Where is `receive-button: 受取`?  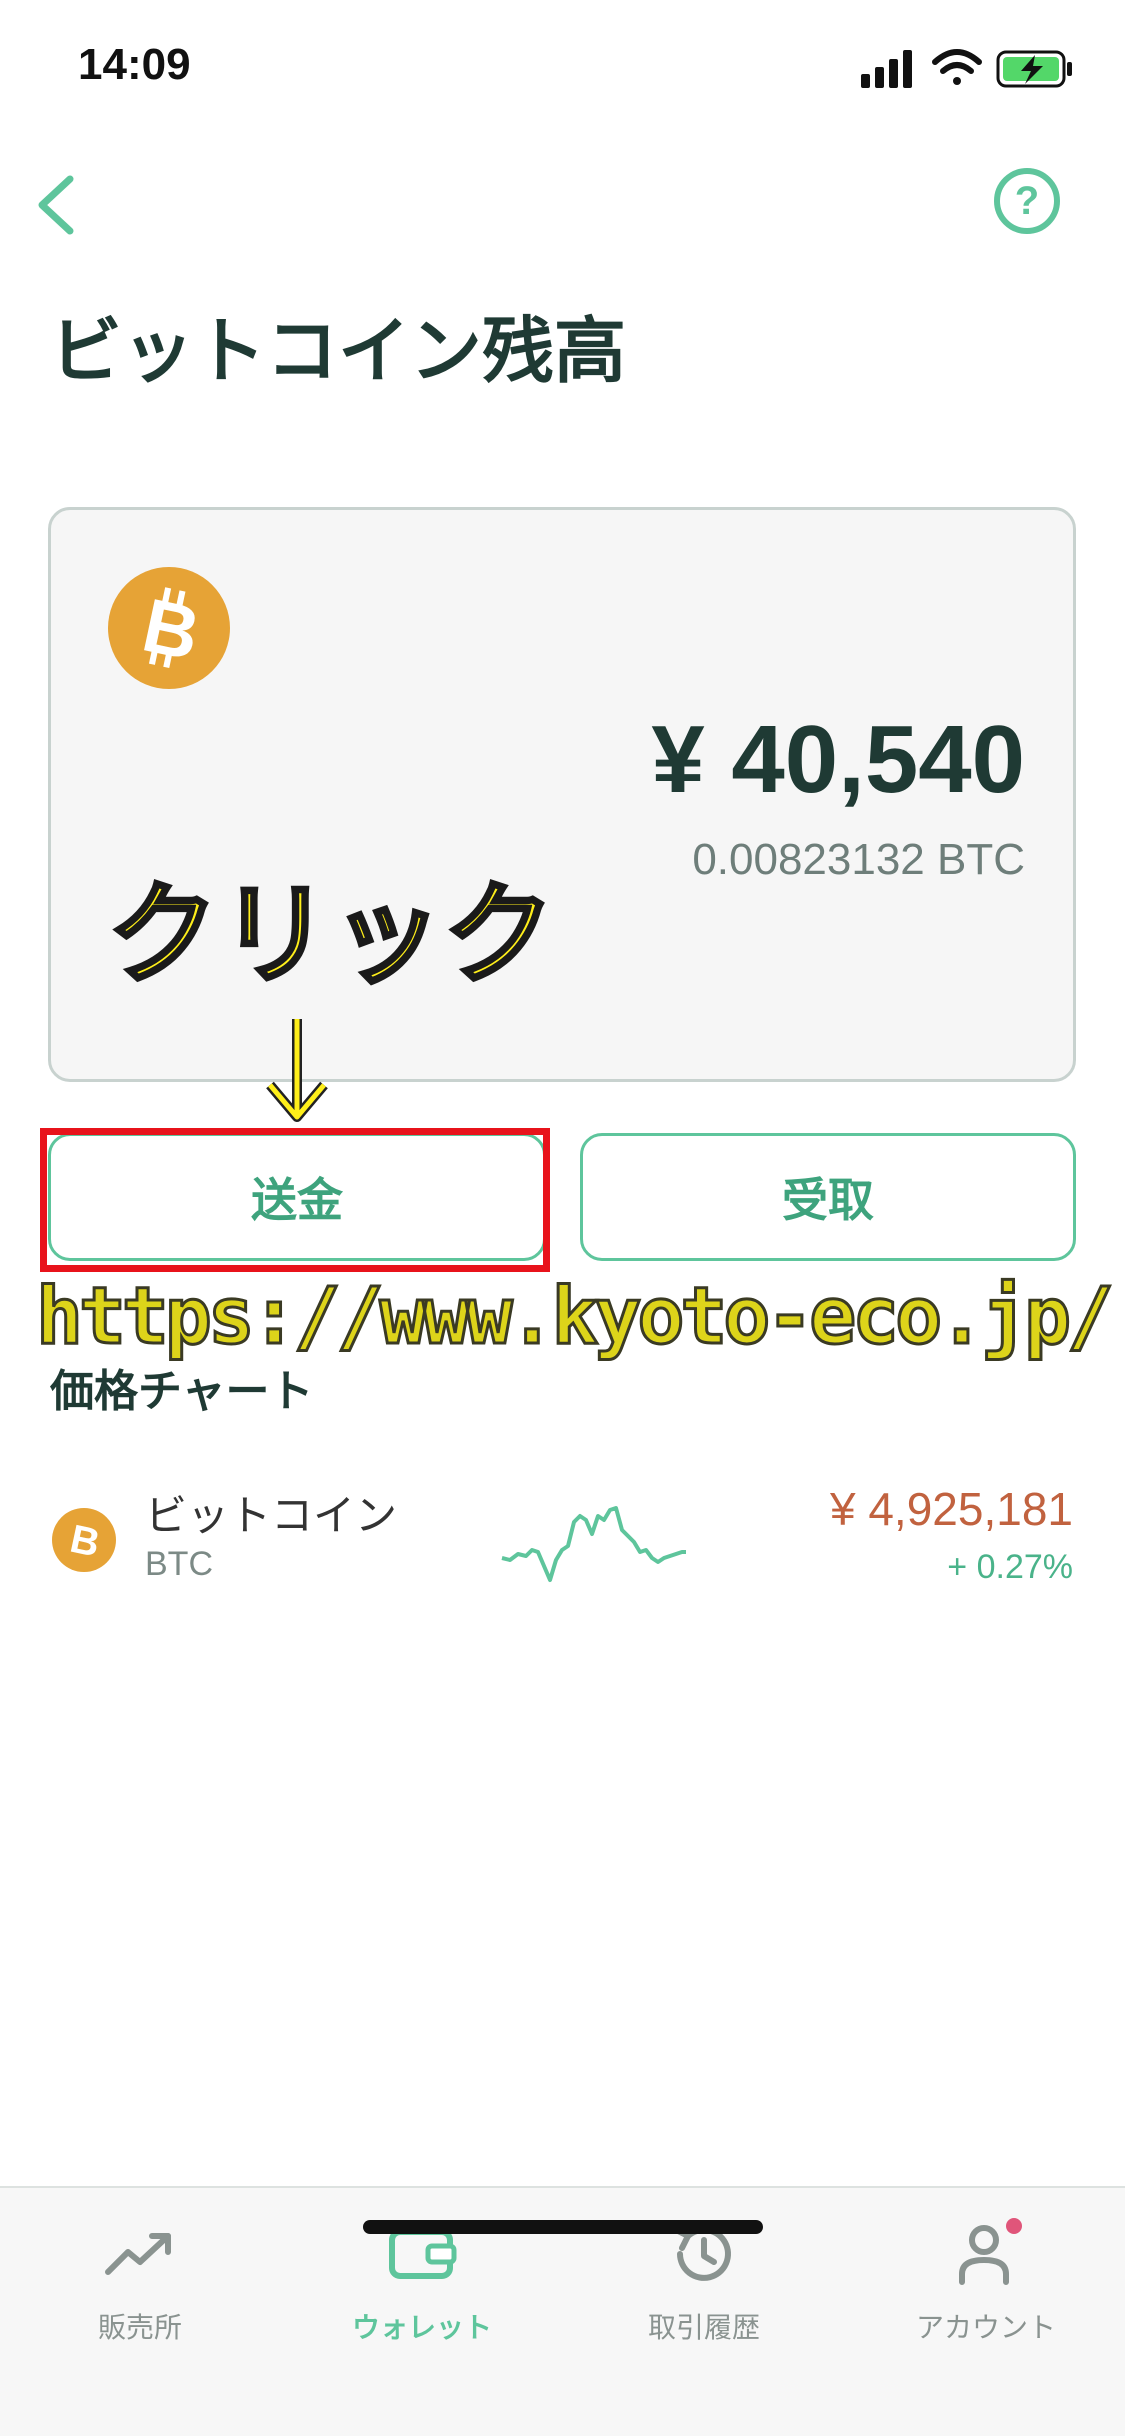 receive-button: 受取 is located at coordinates (828, 1197).